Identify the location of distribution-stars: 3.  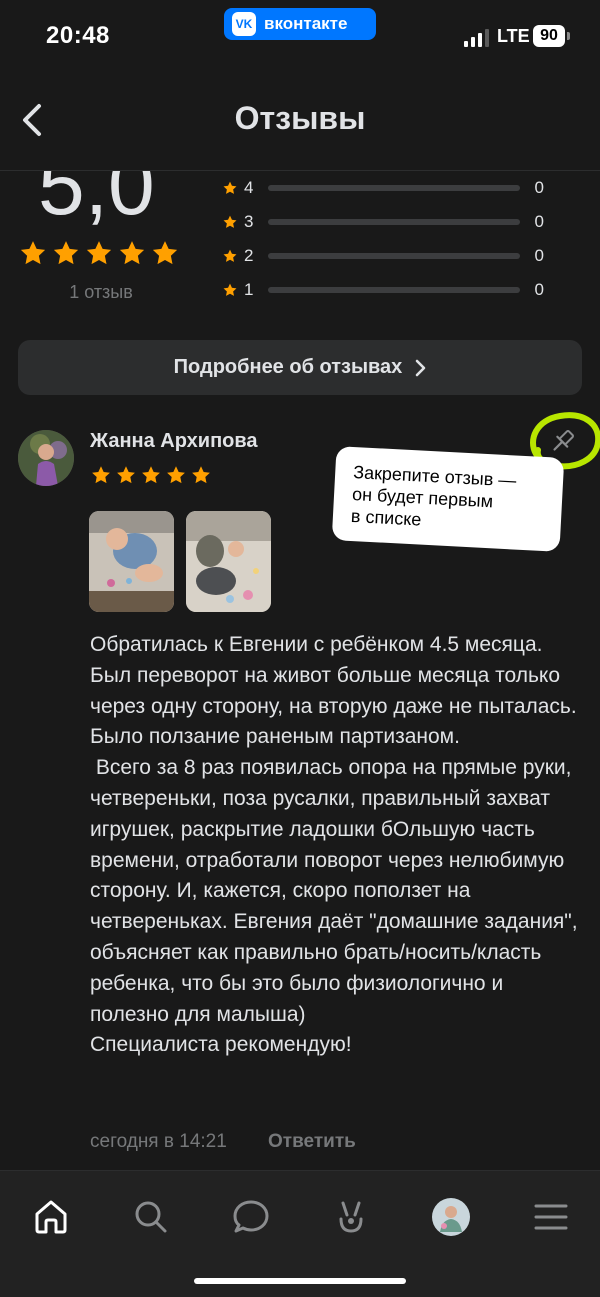
(249, 221).